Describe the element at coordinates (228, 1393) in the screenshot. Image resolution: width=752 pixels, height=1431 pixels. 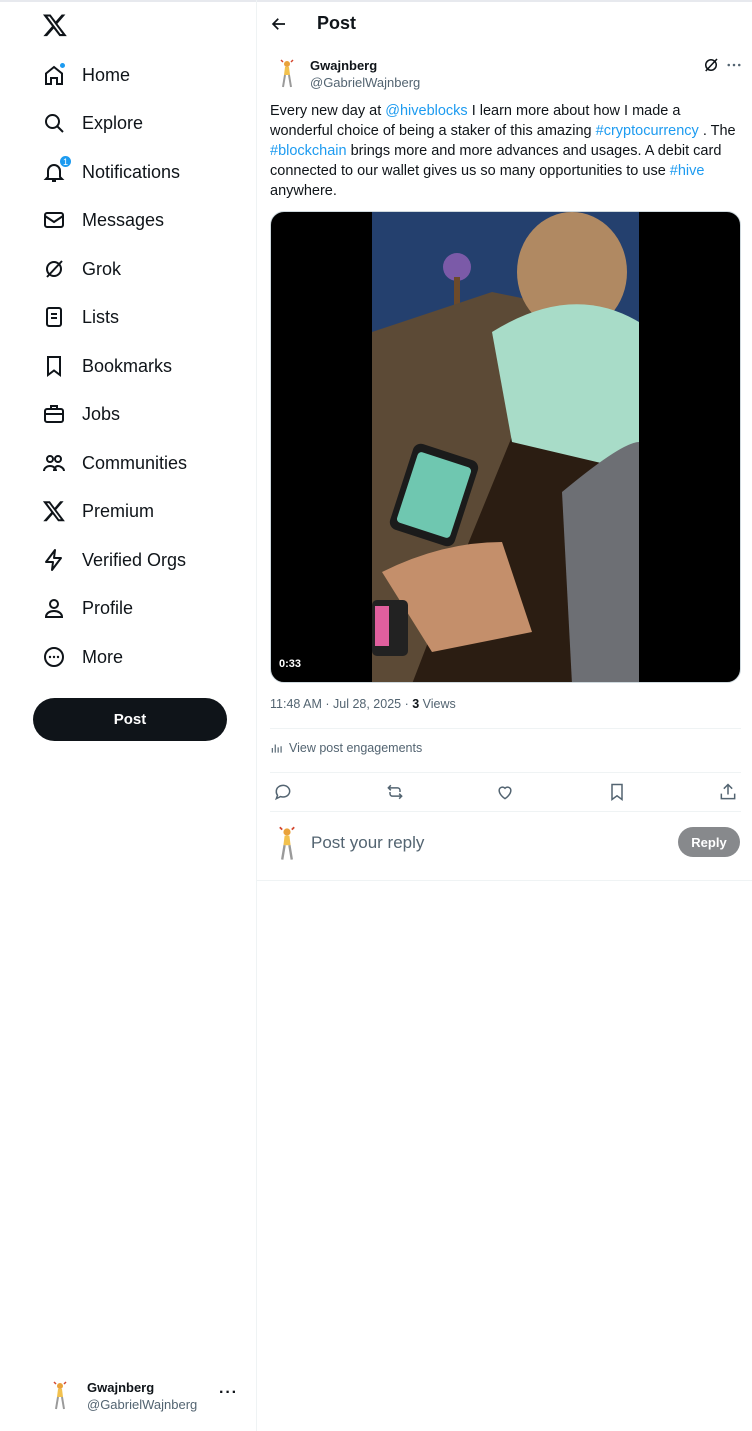
I see `more-horizontal-icon: ···` at that location.